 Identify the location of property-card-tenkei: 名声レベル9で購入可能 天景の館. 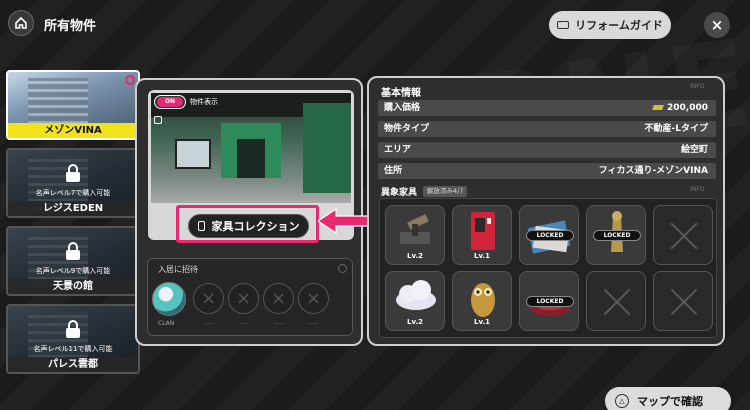
(73, 261).